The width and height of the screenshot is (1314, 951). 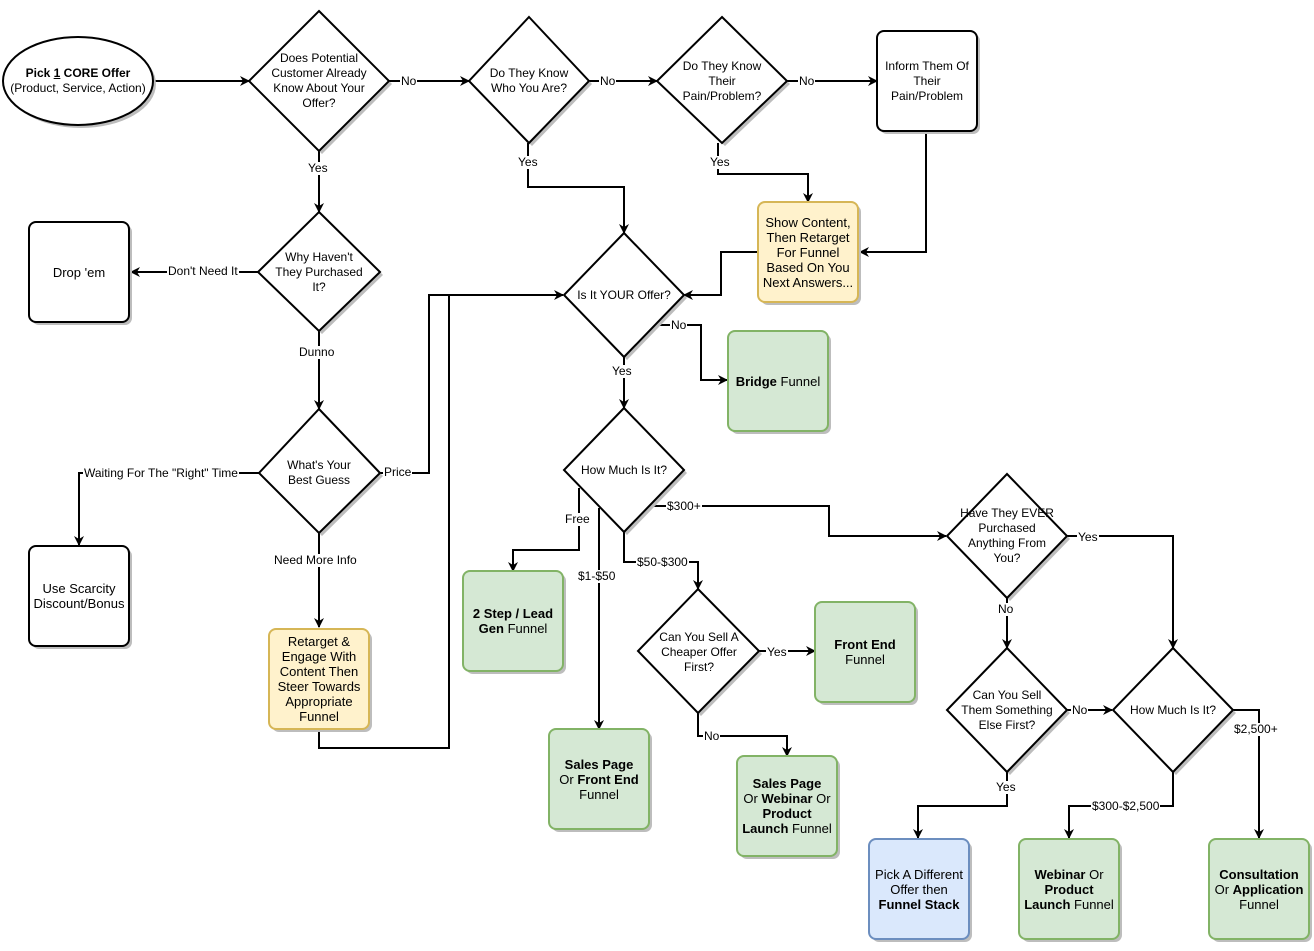 I want to click on edge-label-cheaper-no: No, so click(x=712, y=736).